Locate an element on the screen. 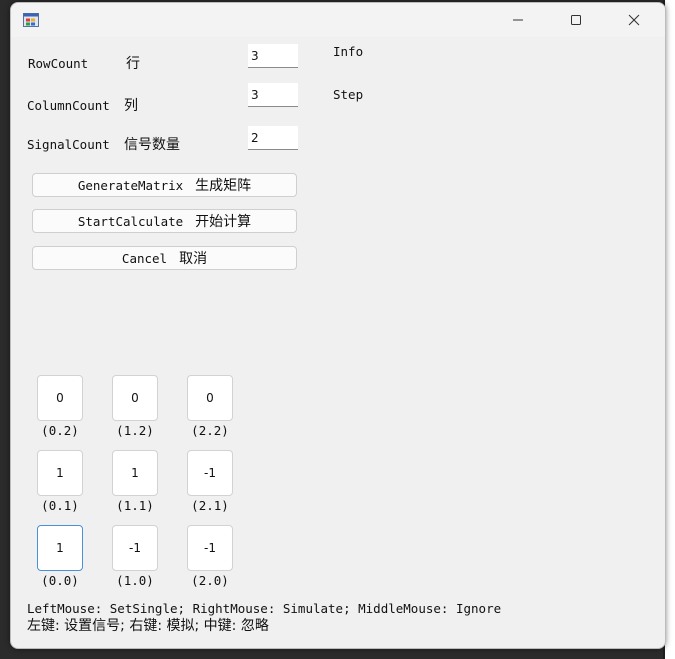  generate-matrix-button-label-cn: 生成矩阵 is located at coordinates (223, 186).